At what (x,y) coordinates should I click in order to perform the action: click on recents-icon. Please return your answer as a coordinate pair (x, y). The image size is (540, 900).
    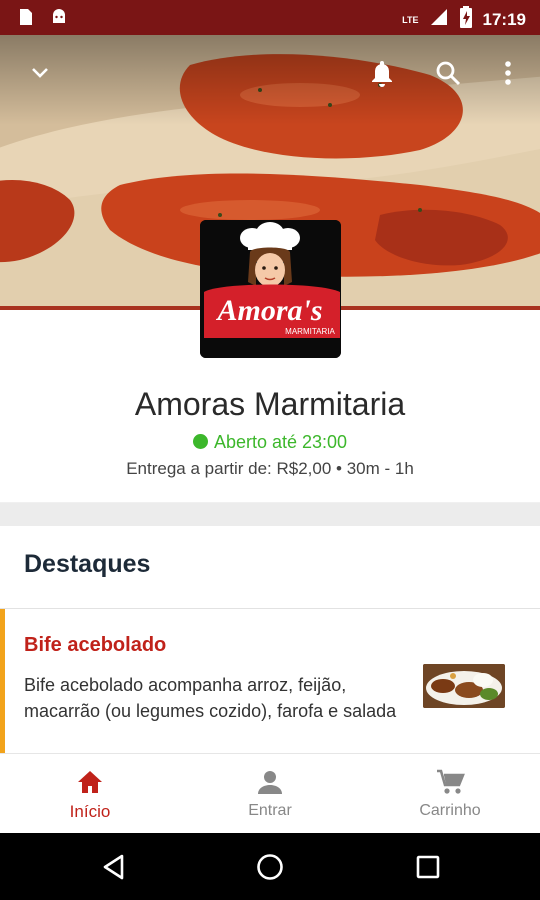
    Looking at the image, I should click on (428, 871).